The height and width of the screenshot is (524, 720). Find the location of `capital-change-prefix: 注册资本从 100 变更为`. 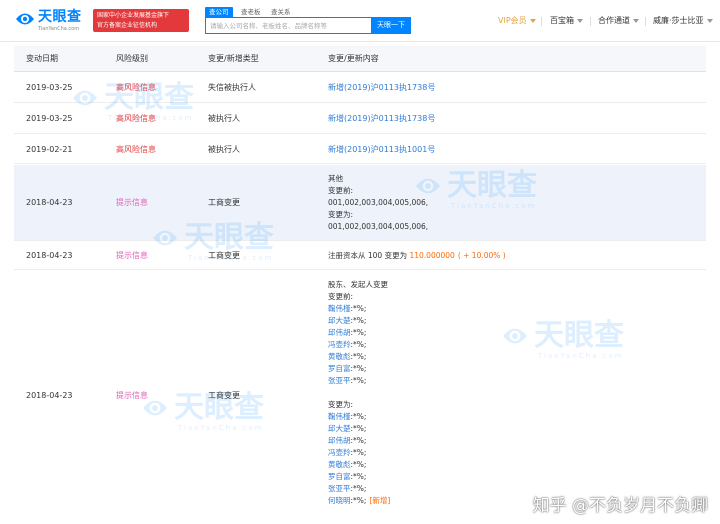

capital-change-prefix: 注册资本从 100 变更为 is located at coordinates (369, 255).